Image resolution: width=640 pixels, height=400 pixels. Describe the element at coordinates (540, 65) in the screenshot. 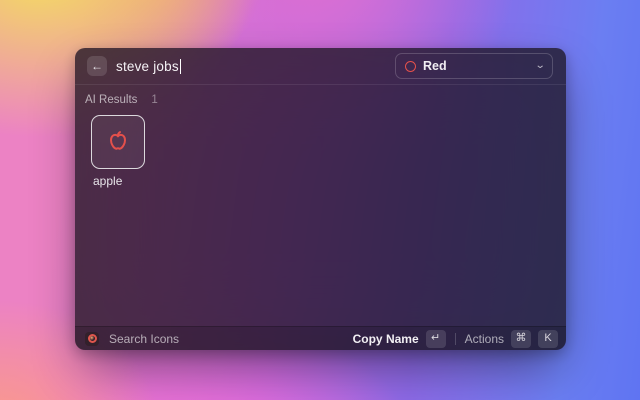

I see `chevron-down-icon: ⌄` at that location.